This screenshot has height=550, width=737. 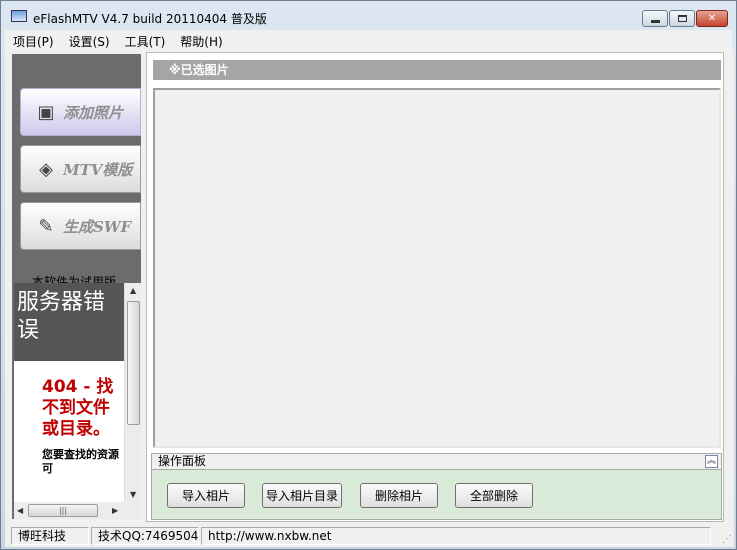 I want to click on status-website: http://www.nxbw.net, so click(x=456, y=536).